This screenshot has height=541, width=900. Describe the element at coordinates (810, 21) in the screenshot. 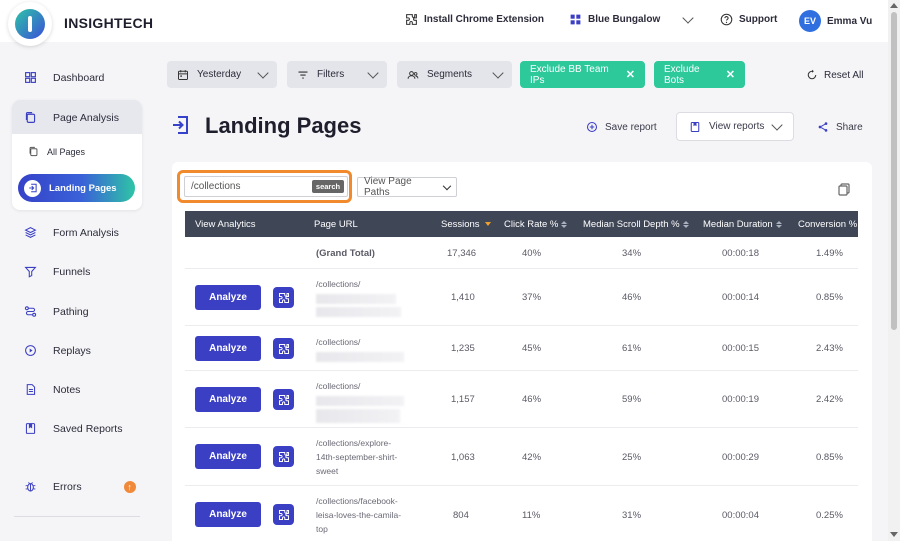

I see `avatar: EV` at that location.